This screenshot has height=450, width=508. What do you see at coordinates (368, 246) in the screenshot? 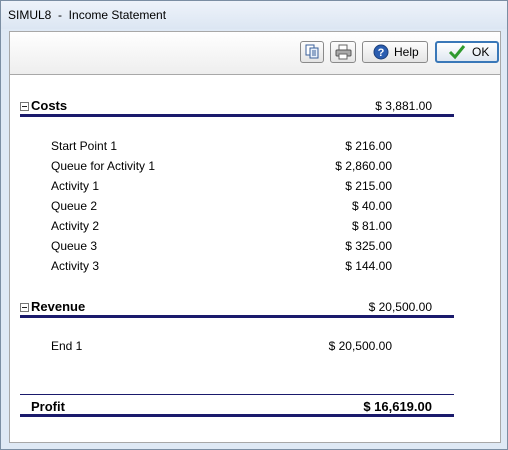
I see `cost-item-amount: $ 325.00` at bounding box center [368, 246].